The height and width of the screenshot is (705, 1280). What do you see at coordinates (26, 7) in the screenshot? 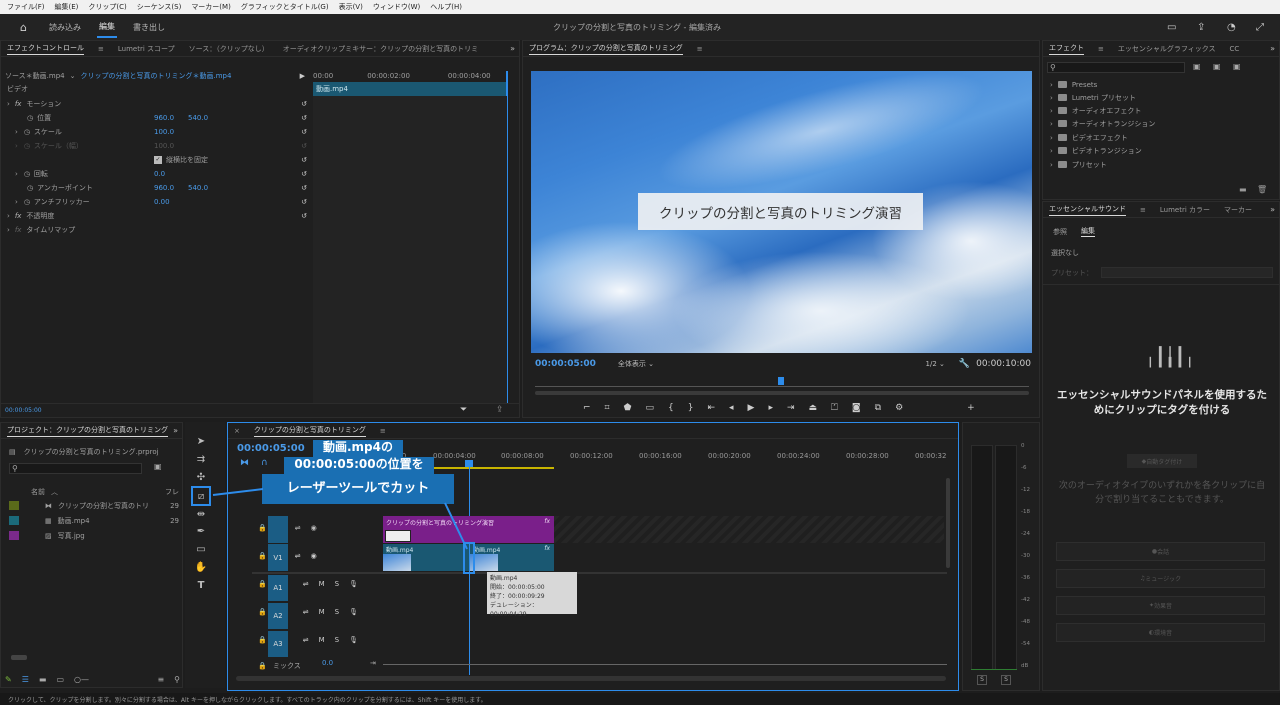
I see `menu-file: ファイル(F)` at bounding box center [26, 7].